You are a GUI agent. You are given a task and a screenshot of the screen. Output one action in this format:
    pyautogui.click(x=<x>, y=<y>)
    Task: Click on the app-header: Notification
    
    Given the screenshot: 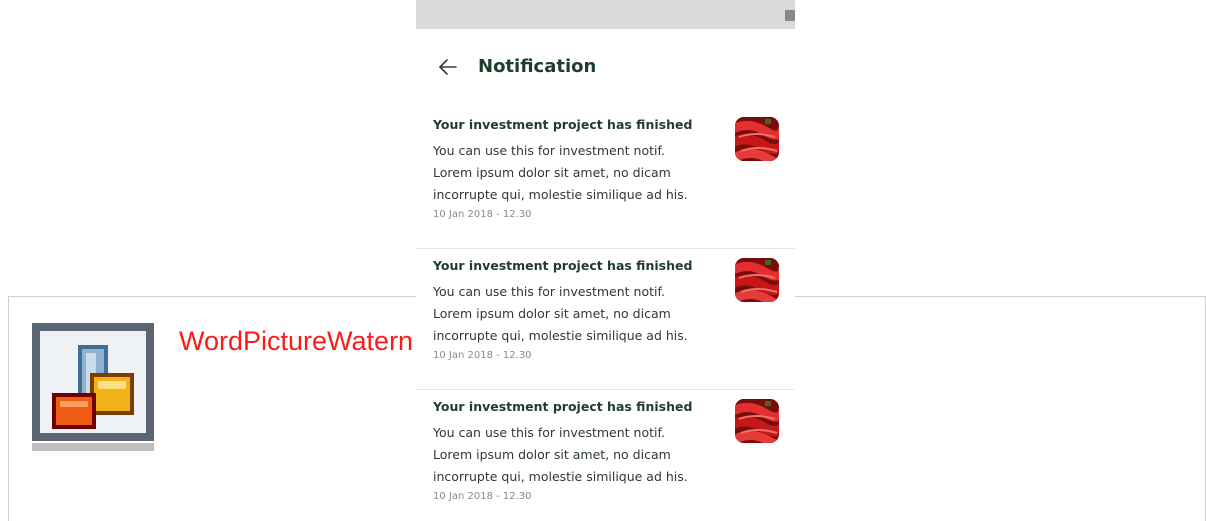 What is the action you would take?
    pyautogui.click(x=605, y=68)
    